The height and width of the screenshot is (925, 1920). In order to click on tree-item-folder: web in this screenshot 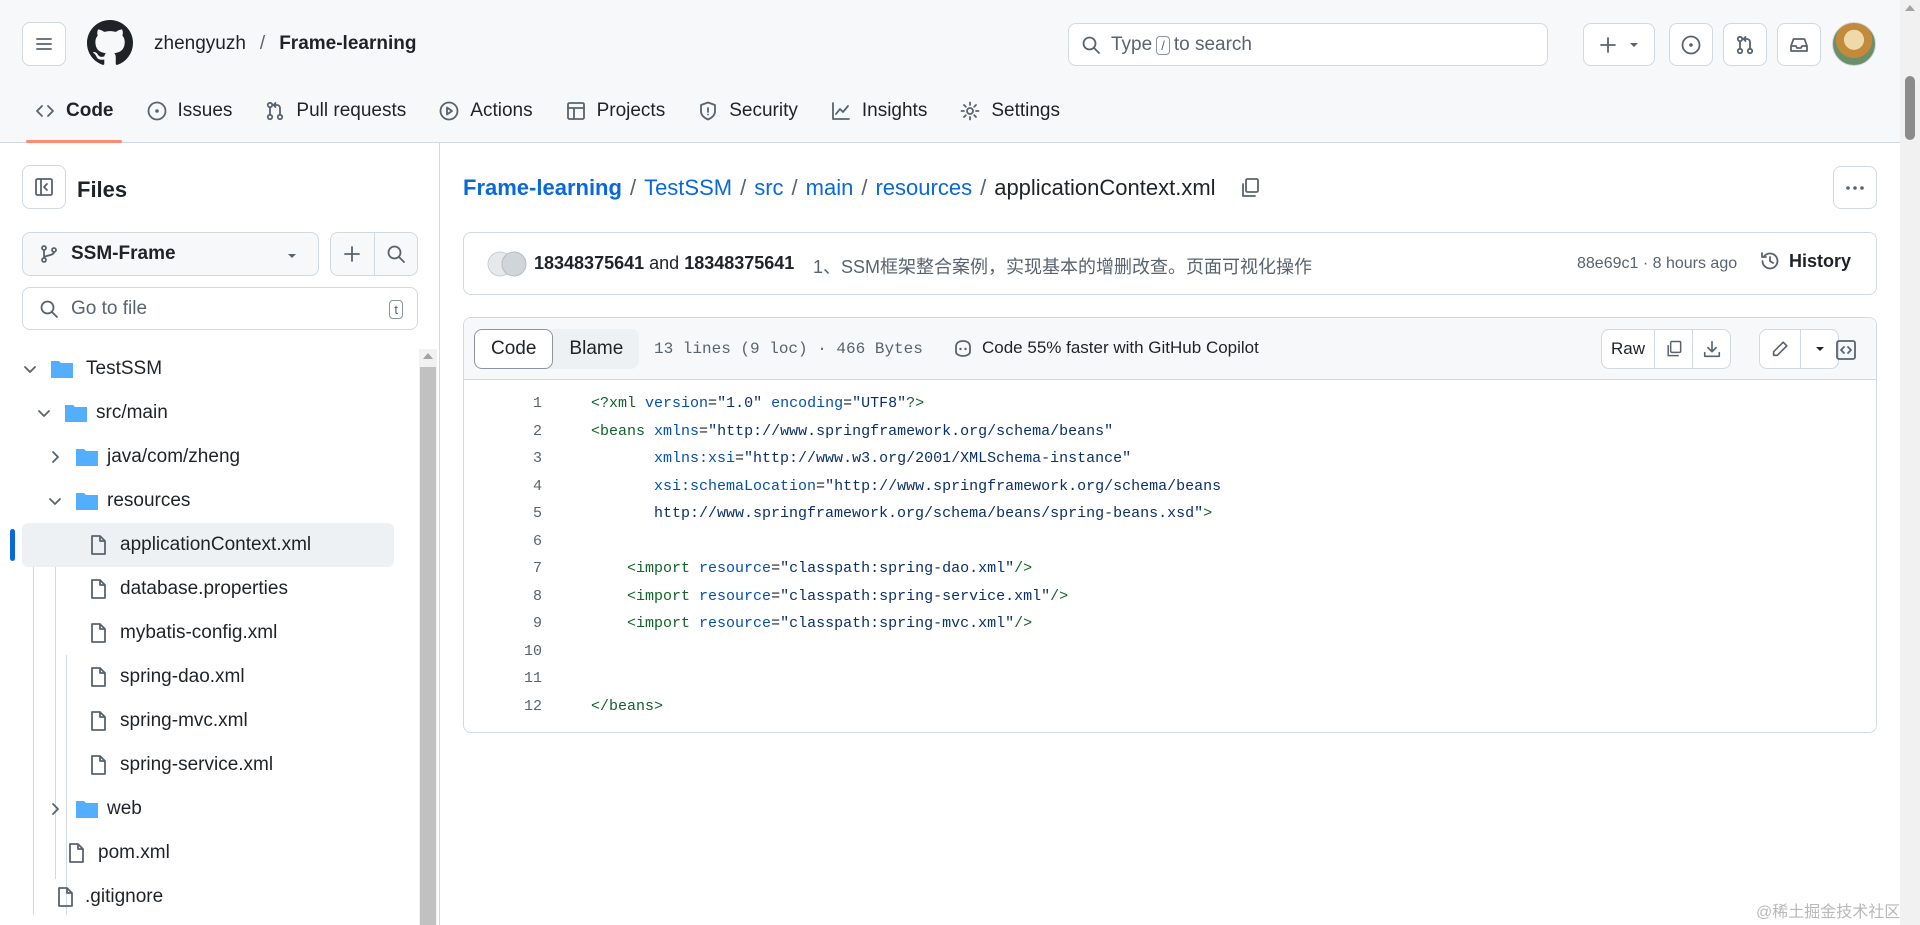, I will do `click(227, 809)`.